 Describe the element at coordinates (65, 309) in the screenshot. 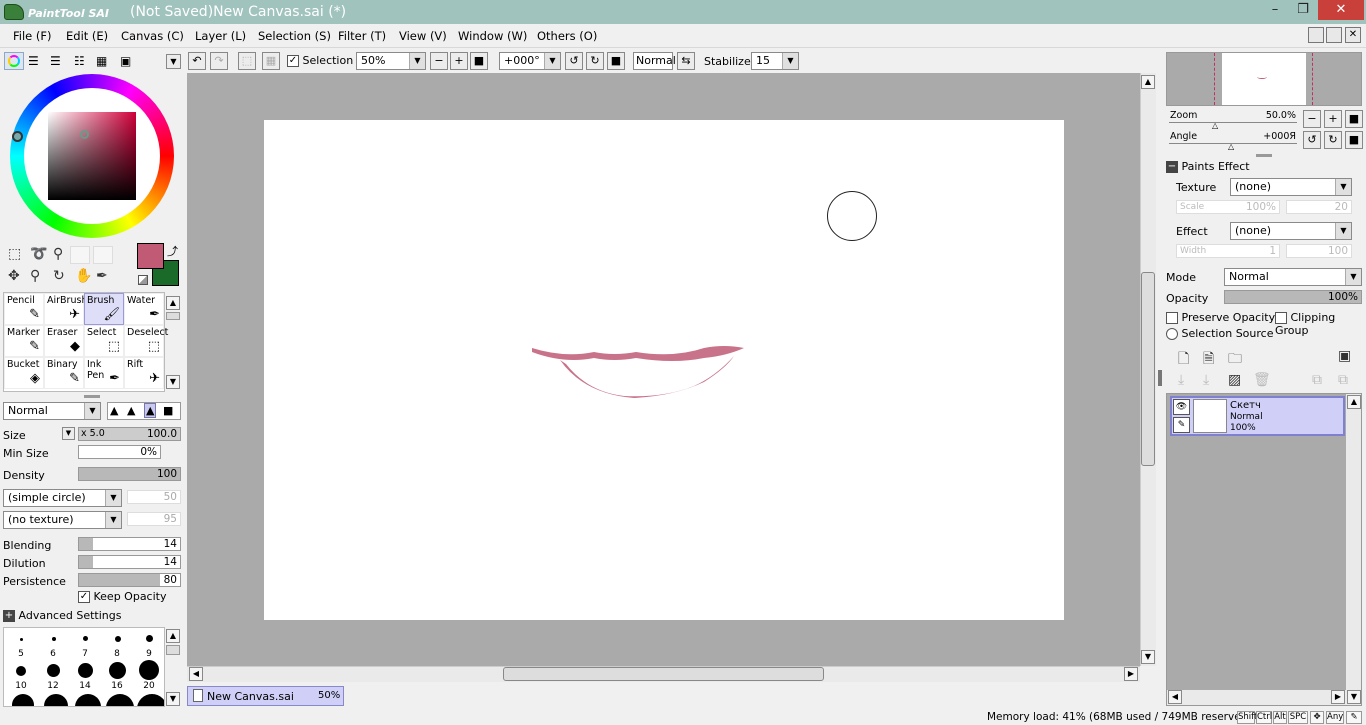

I see `tool-airbrush: AirBrush ✈` at that location.